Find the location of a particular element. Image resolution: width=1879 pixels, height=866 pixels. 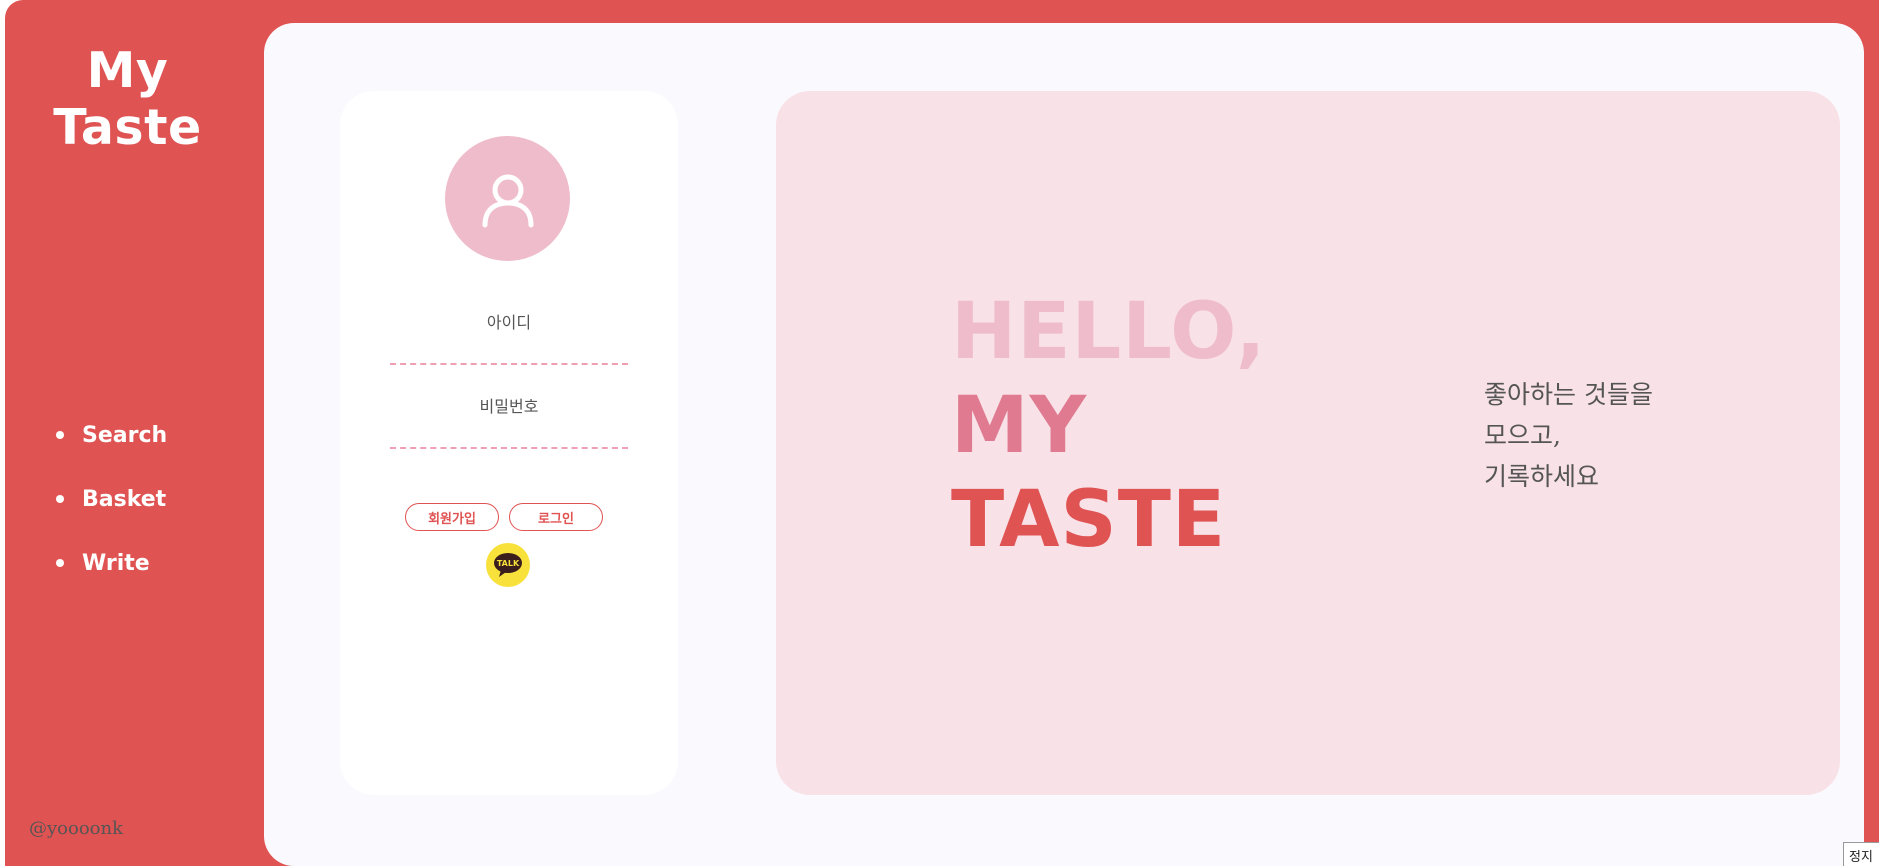

stop-button: 정지 is located at coordinates (1861, 854).